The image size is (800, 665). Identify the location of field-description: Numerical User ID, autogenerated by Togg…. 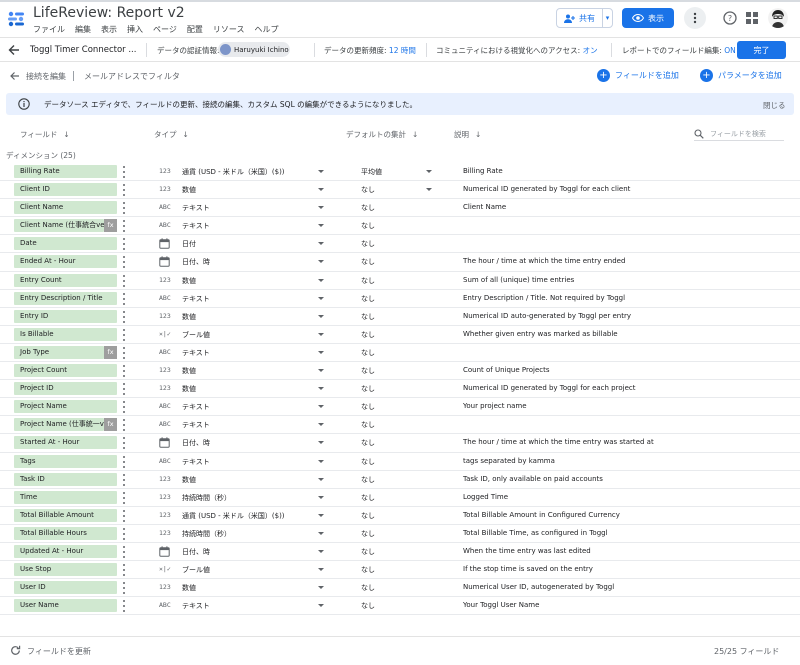
(538, 587).